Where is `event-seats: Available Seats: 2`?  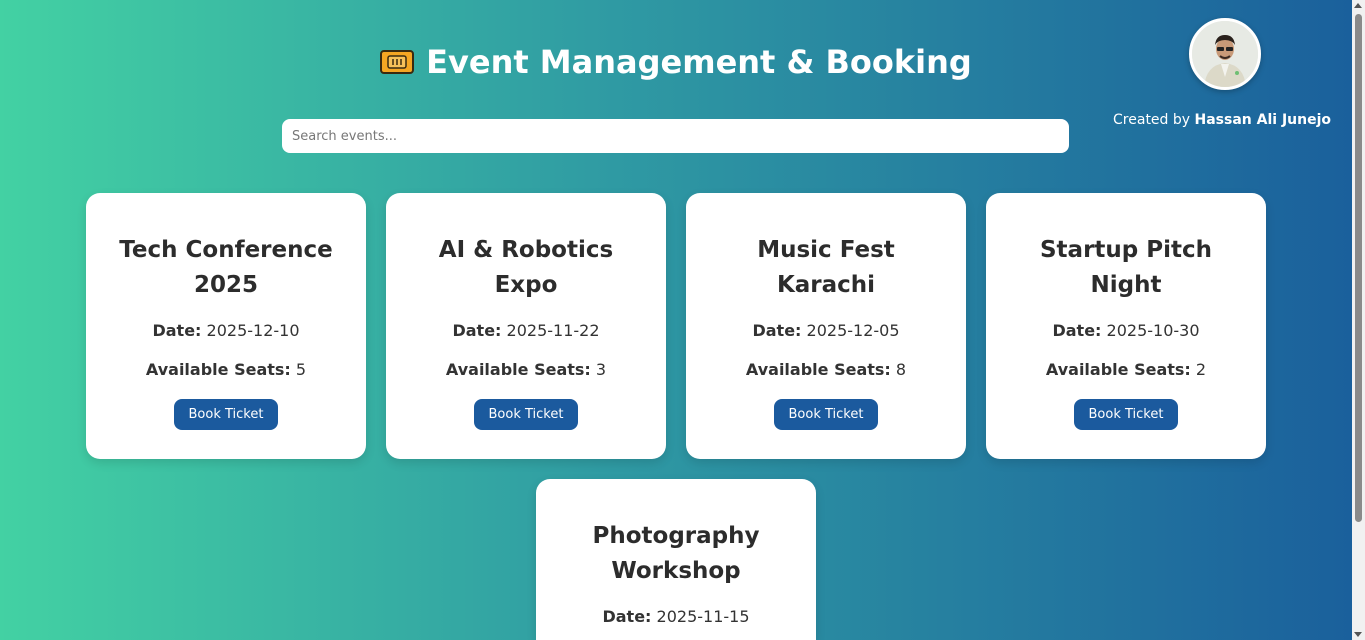 event-seats: Available Seats: 2 is located at coordinates (1126, 369).